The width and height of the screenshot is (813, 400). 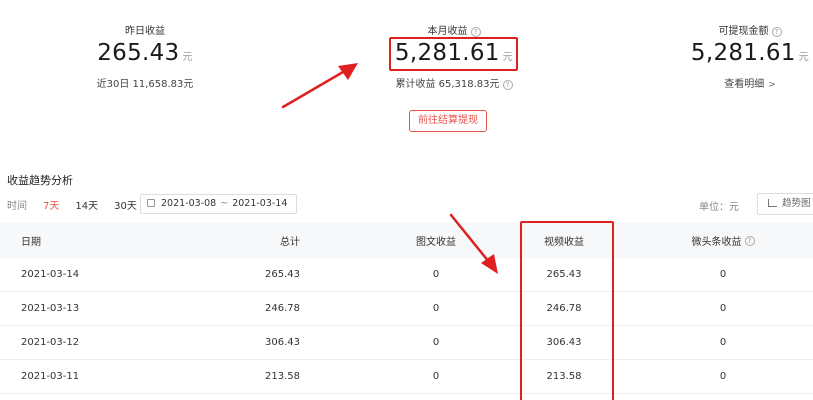 What do you see at coordinates (151, 203) in the screenshot?
I see `calendar-icon` at bounding box center [151, 203].